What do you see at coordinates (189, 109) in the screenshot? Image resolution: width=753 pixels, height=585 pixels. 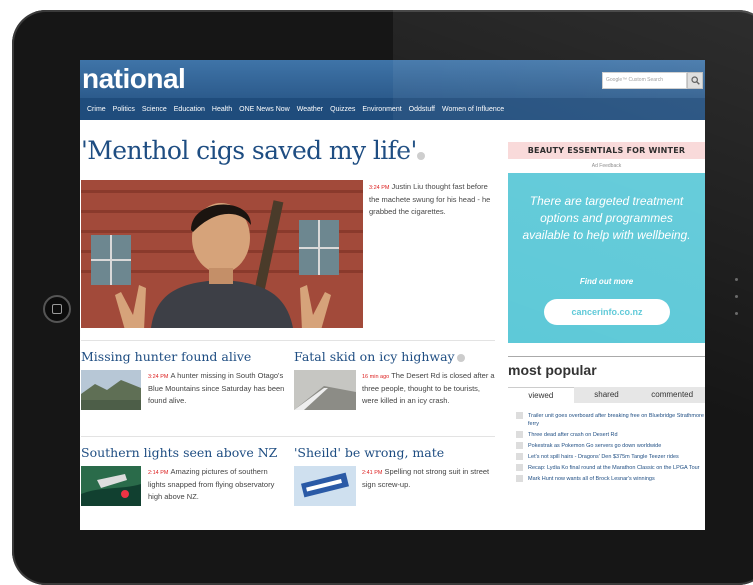 I see `nav-item-education: Education` at bounding box center [189, 109].